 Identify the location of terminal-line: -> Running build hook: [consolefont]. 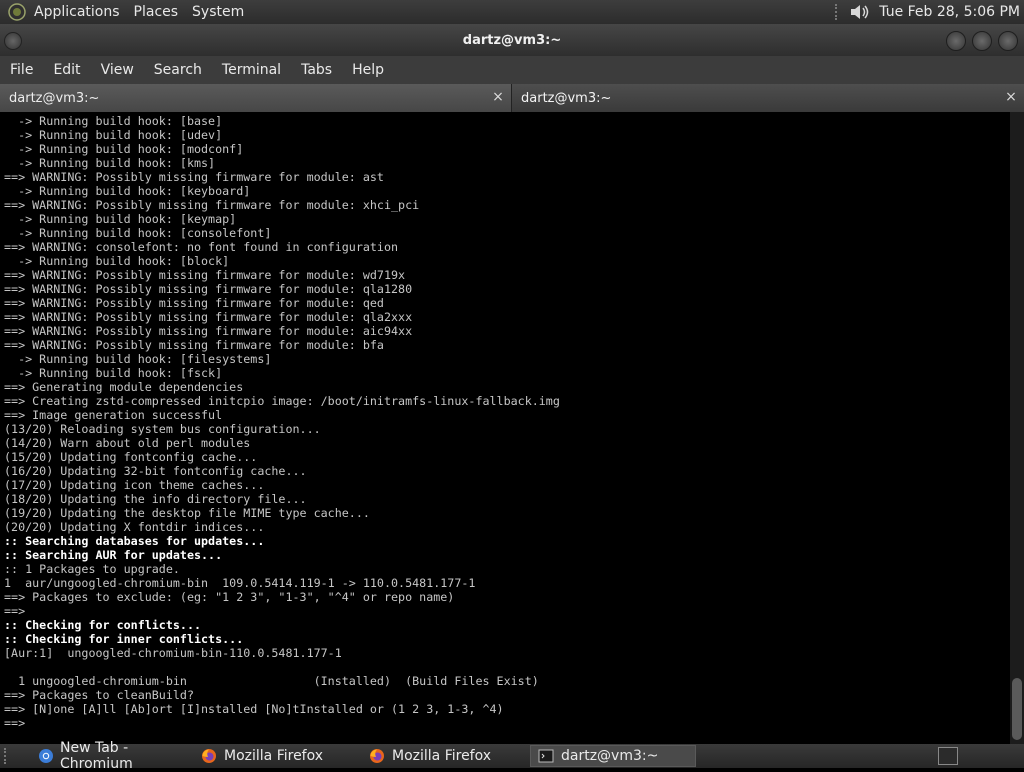
(138, 233).